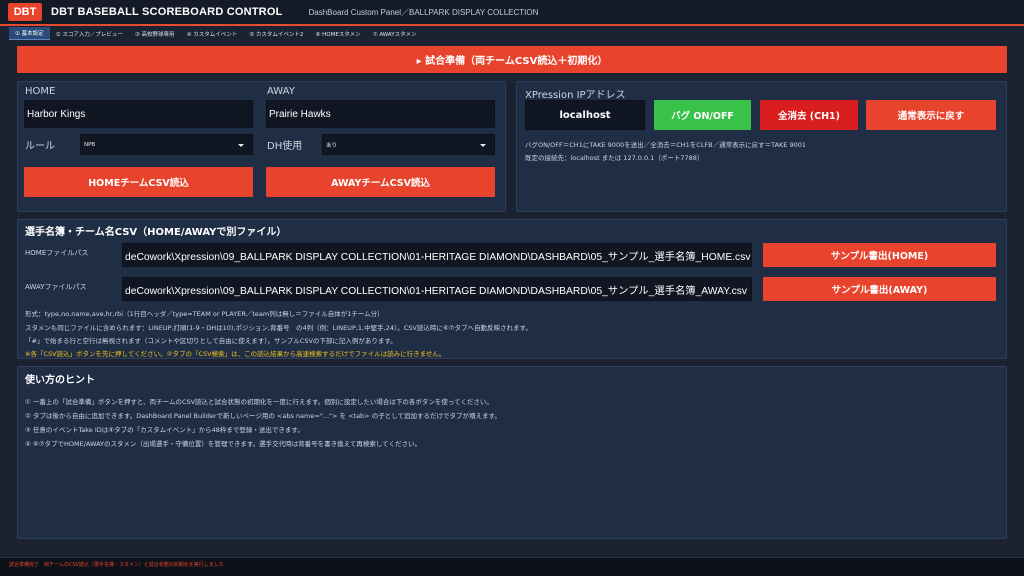  What do you see at coordinates (337, 33) in the screenshot?
I see `tab-home-lineup: ⑥ HOMEスタメン` at bounding box center [337, 33].